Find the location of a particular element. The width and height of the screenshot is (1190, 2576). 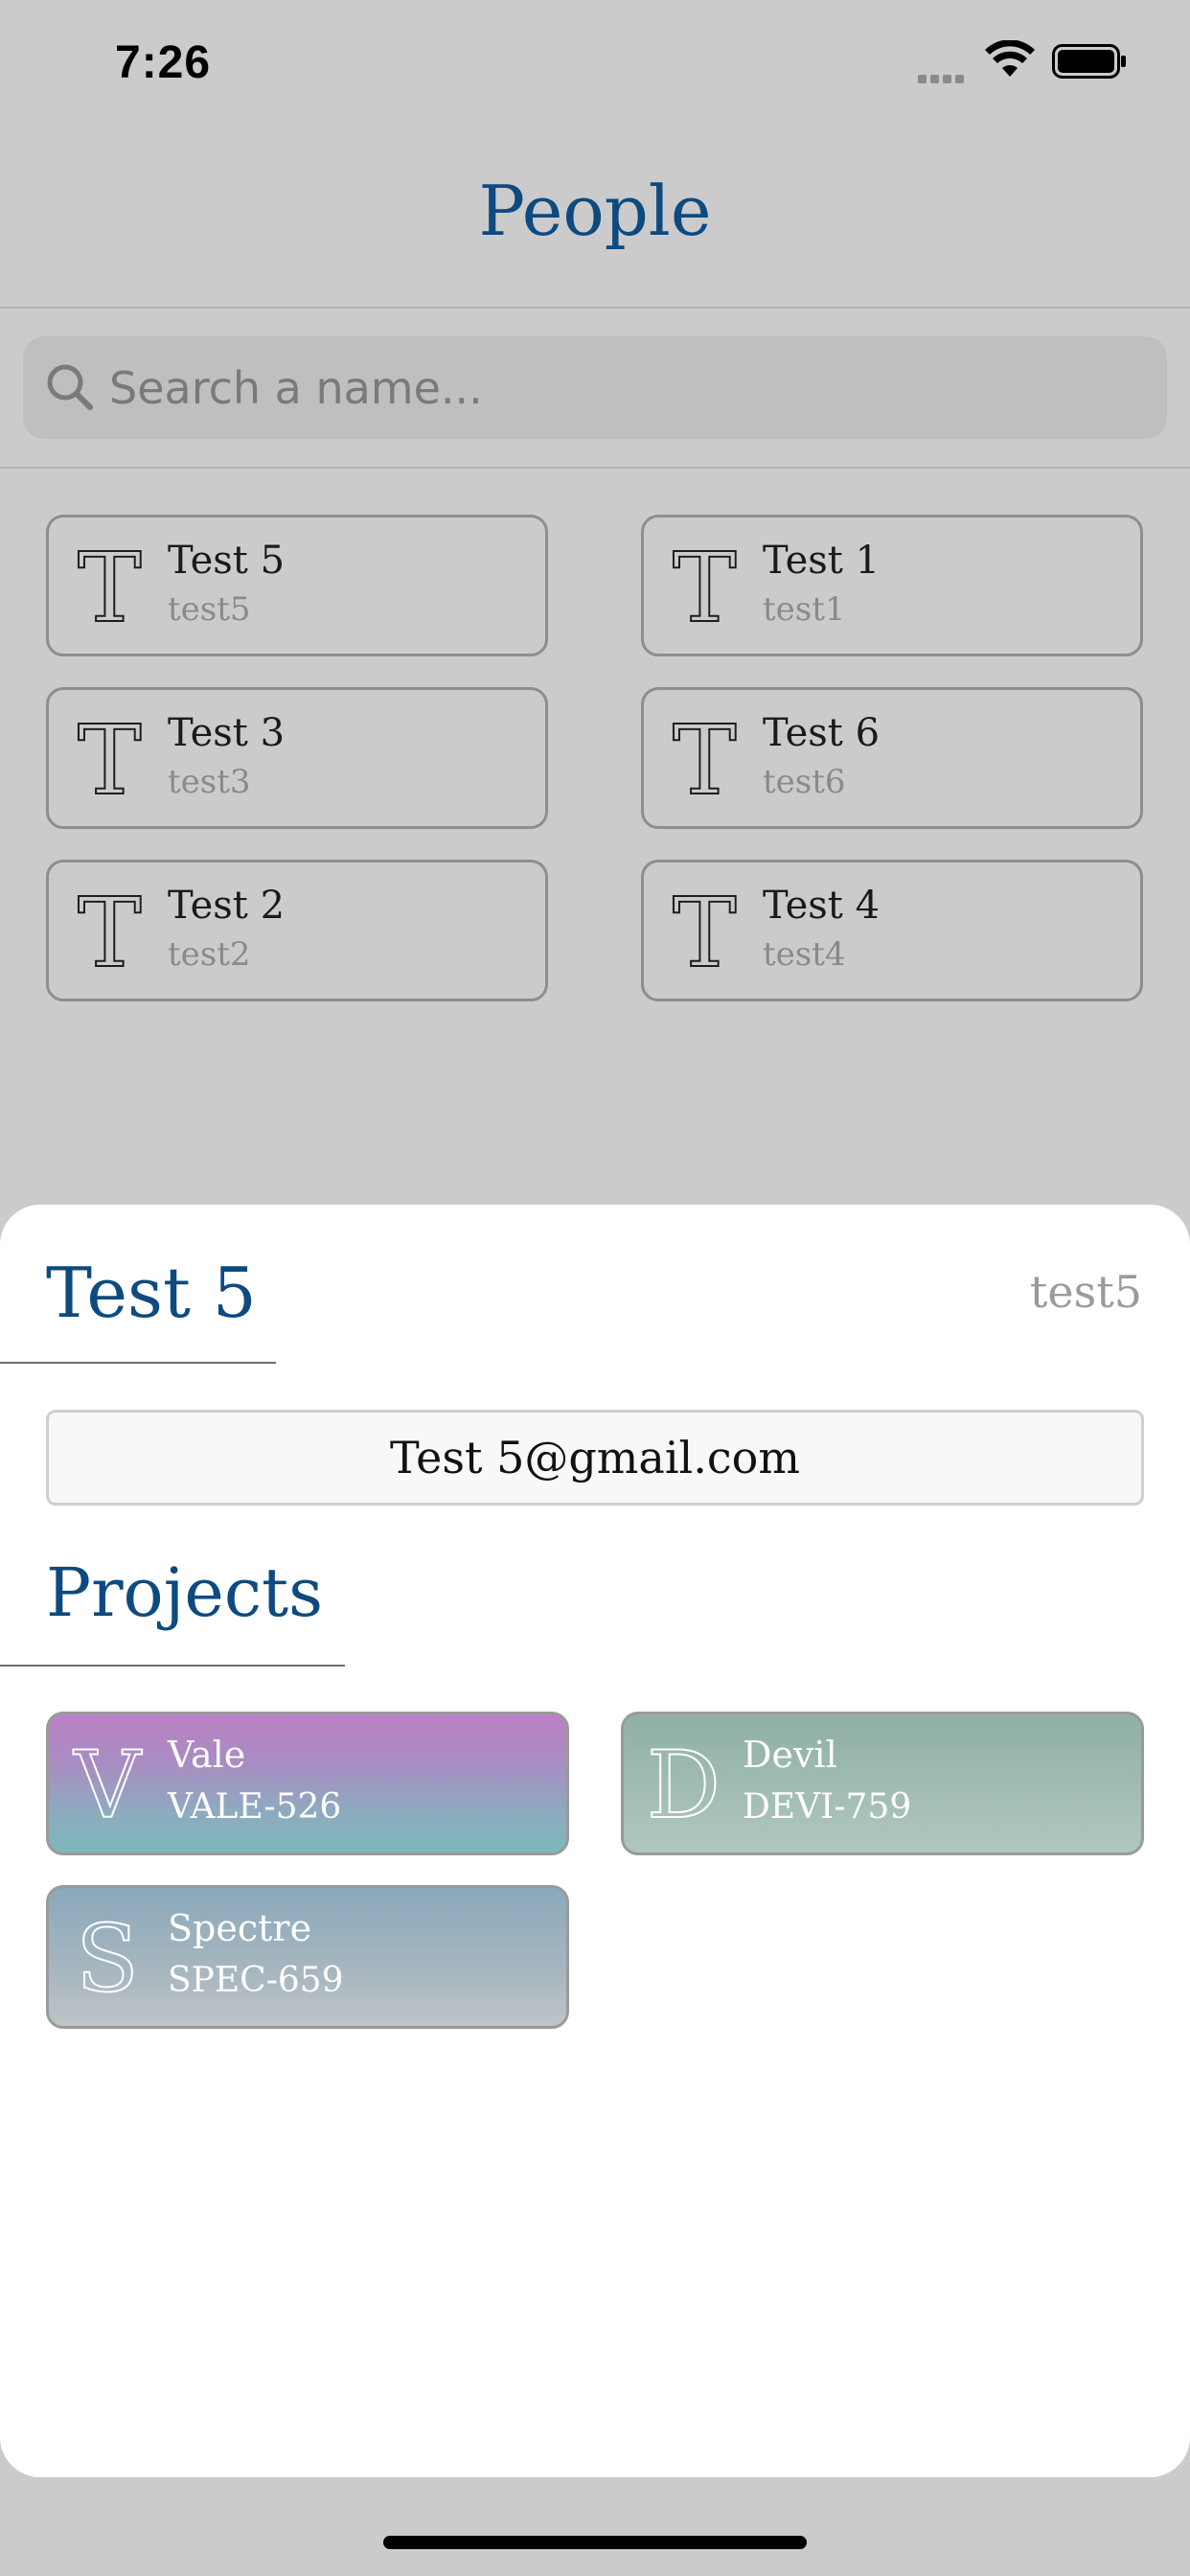

cellular-signal-icon is located at coordinates (943, 78).